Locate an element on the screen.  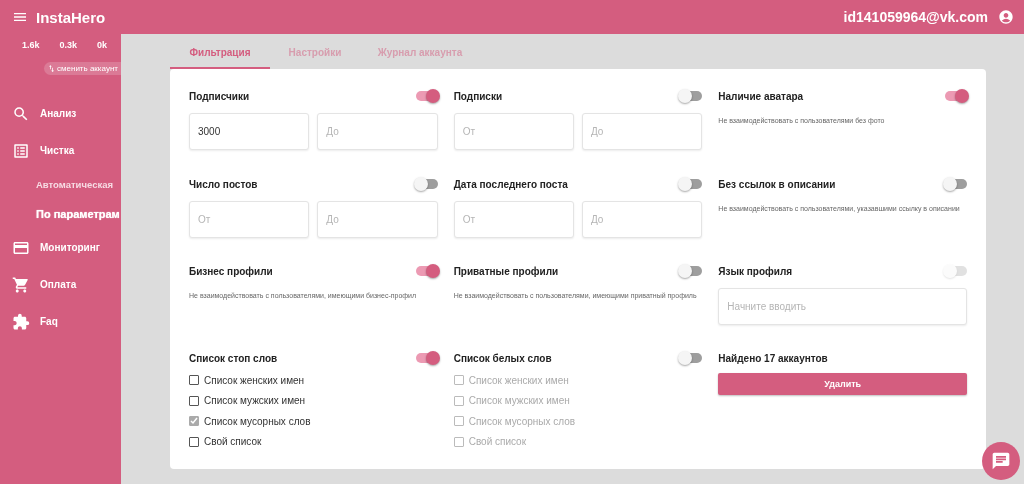
filter-title: Список белых слов is located at coordinates (502, 358).